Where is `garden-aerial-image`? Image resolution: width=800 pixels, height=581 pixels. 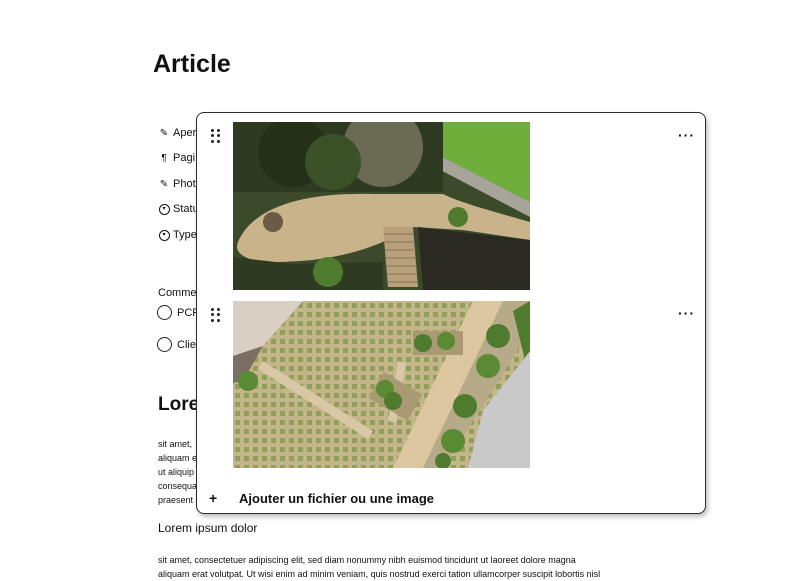 garden-aerial-image is located at coordinates (381, 206).